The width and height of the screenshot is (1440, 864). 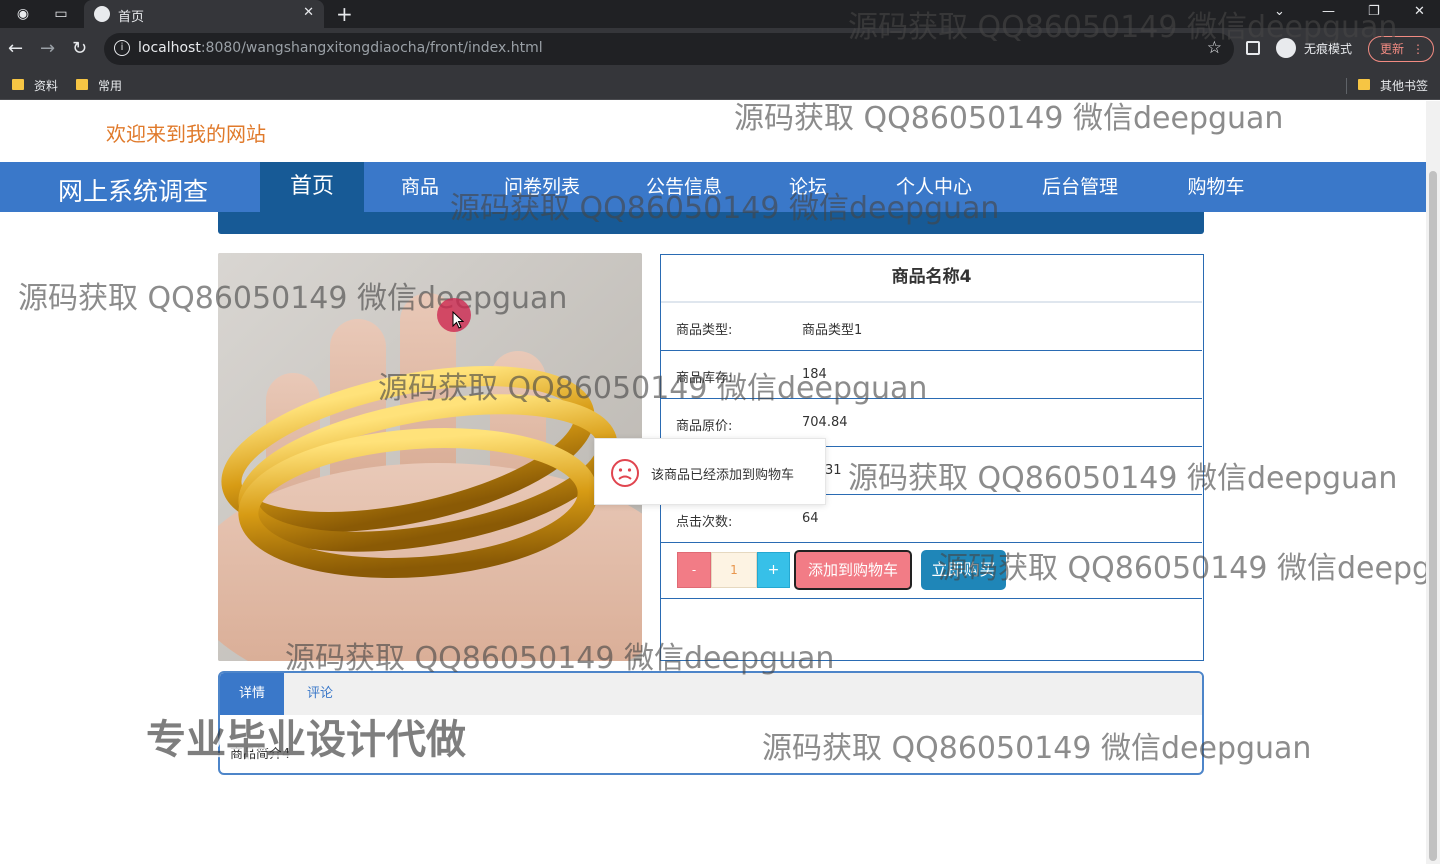 What do you see at coordinates (1328, 11) in the screenshot?
I see `minimize-icon: —` at bounding box center [1328, 11].